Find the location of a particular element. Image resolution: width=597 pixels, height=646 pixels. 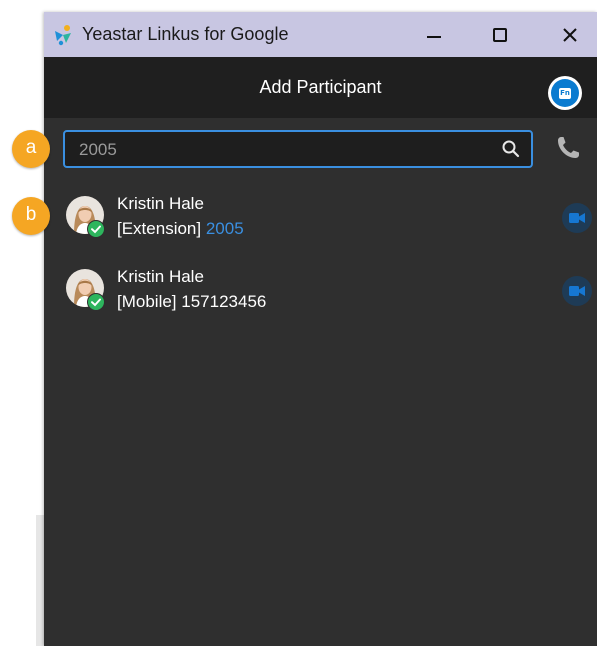

search-input is located at coordinates (283, 150).